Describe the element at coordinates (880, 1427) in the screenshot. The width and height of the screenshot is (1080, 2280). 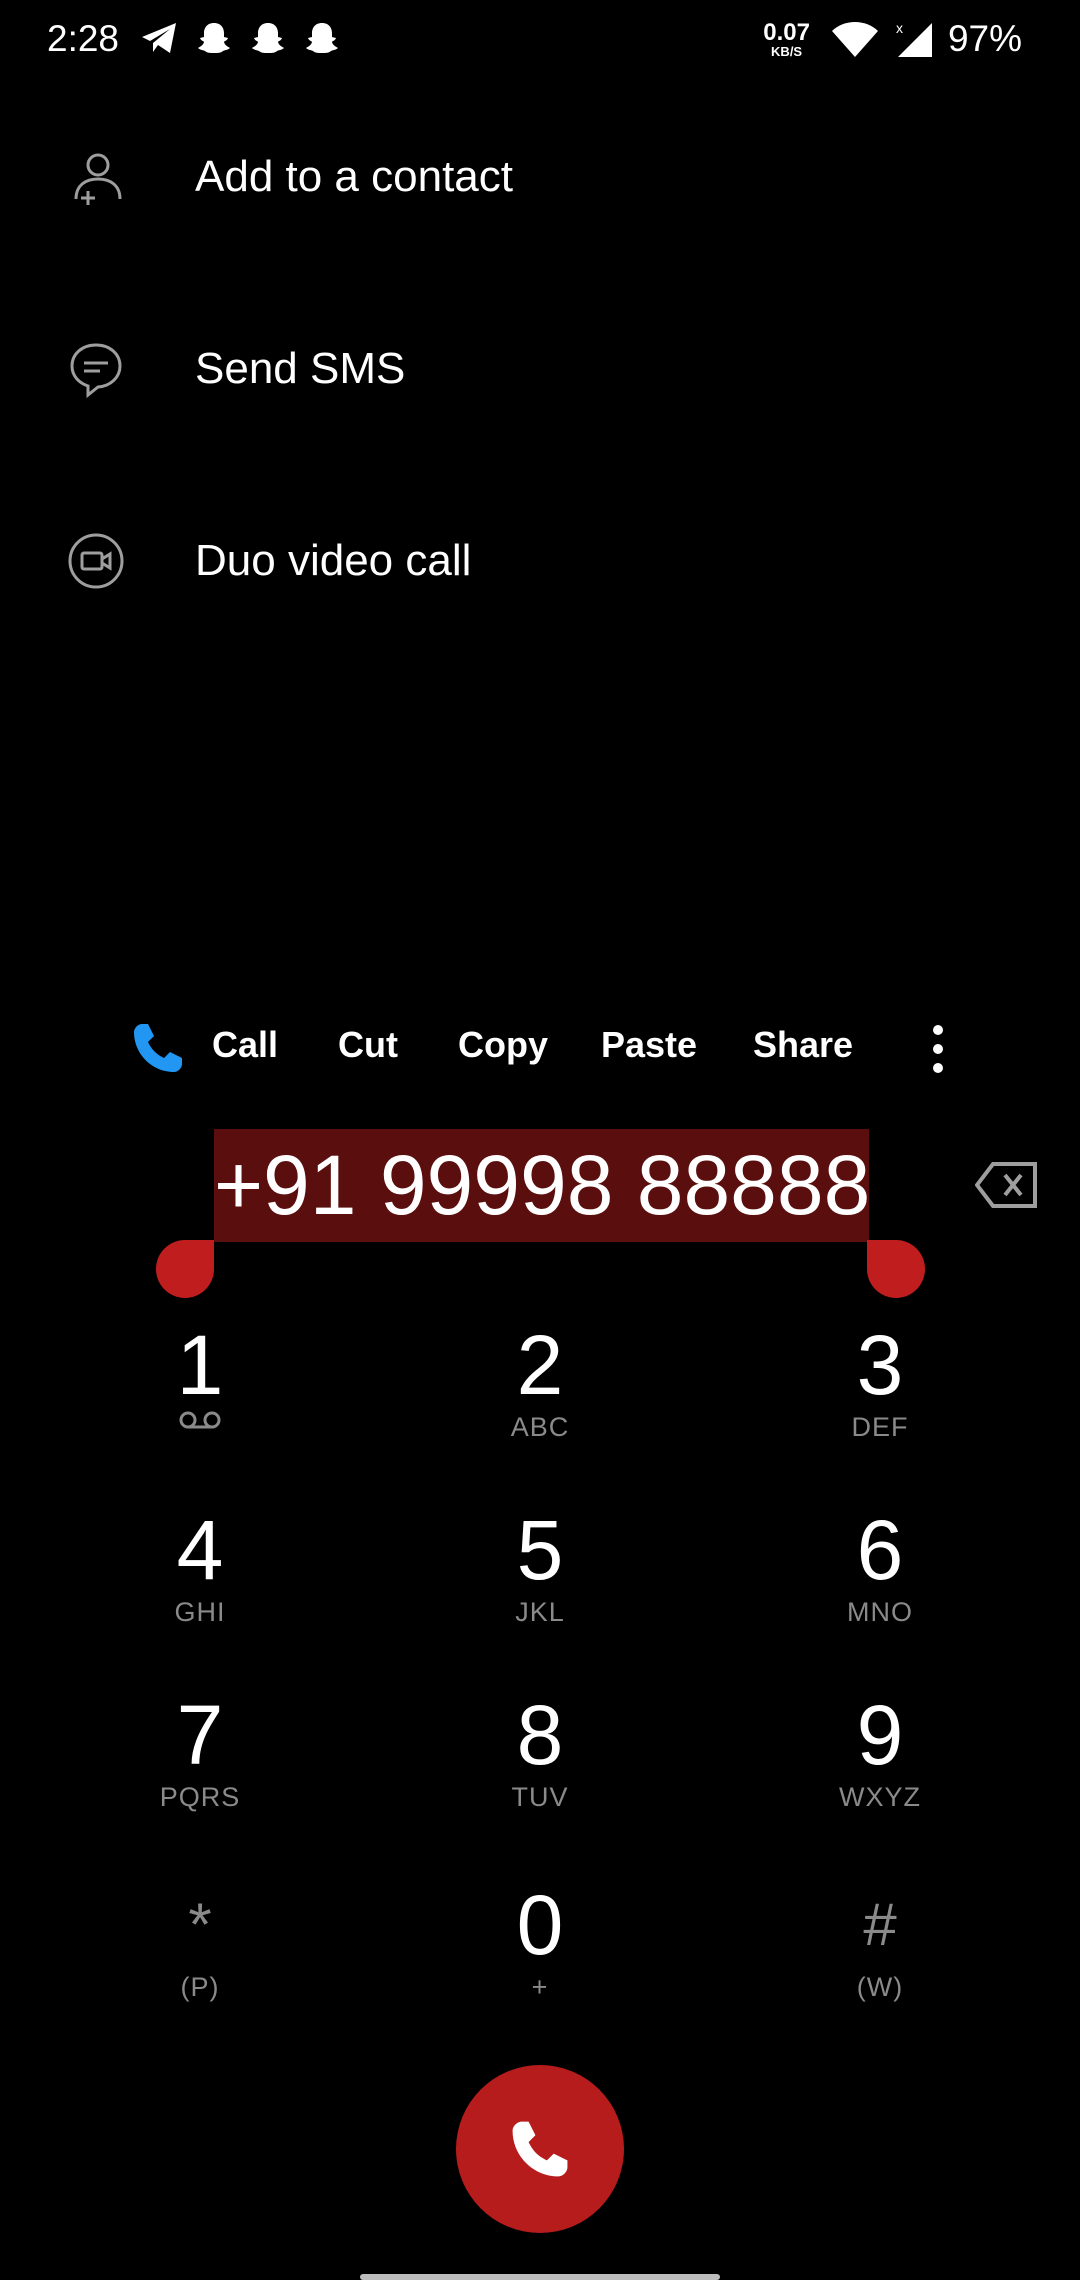
I see `key-letters: DEF` at that location.